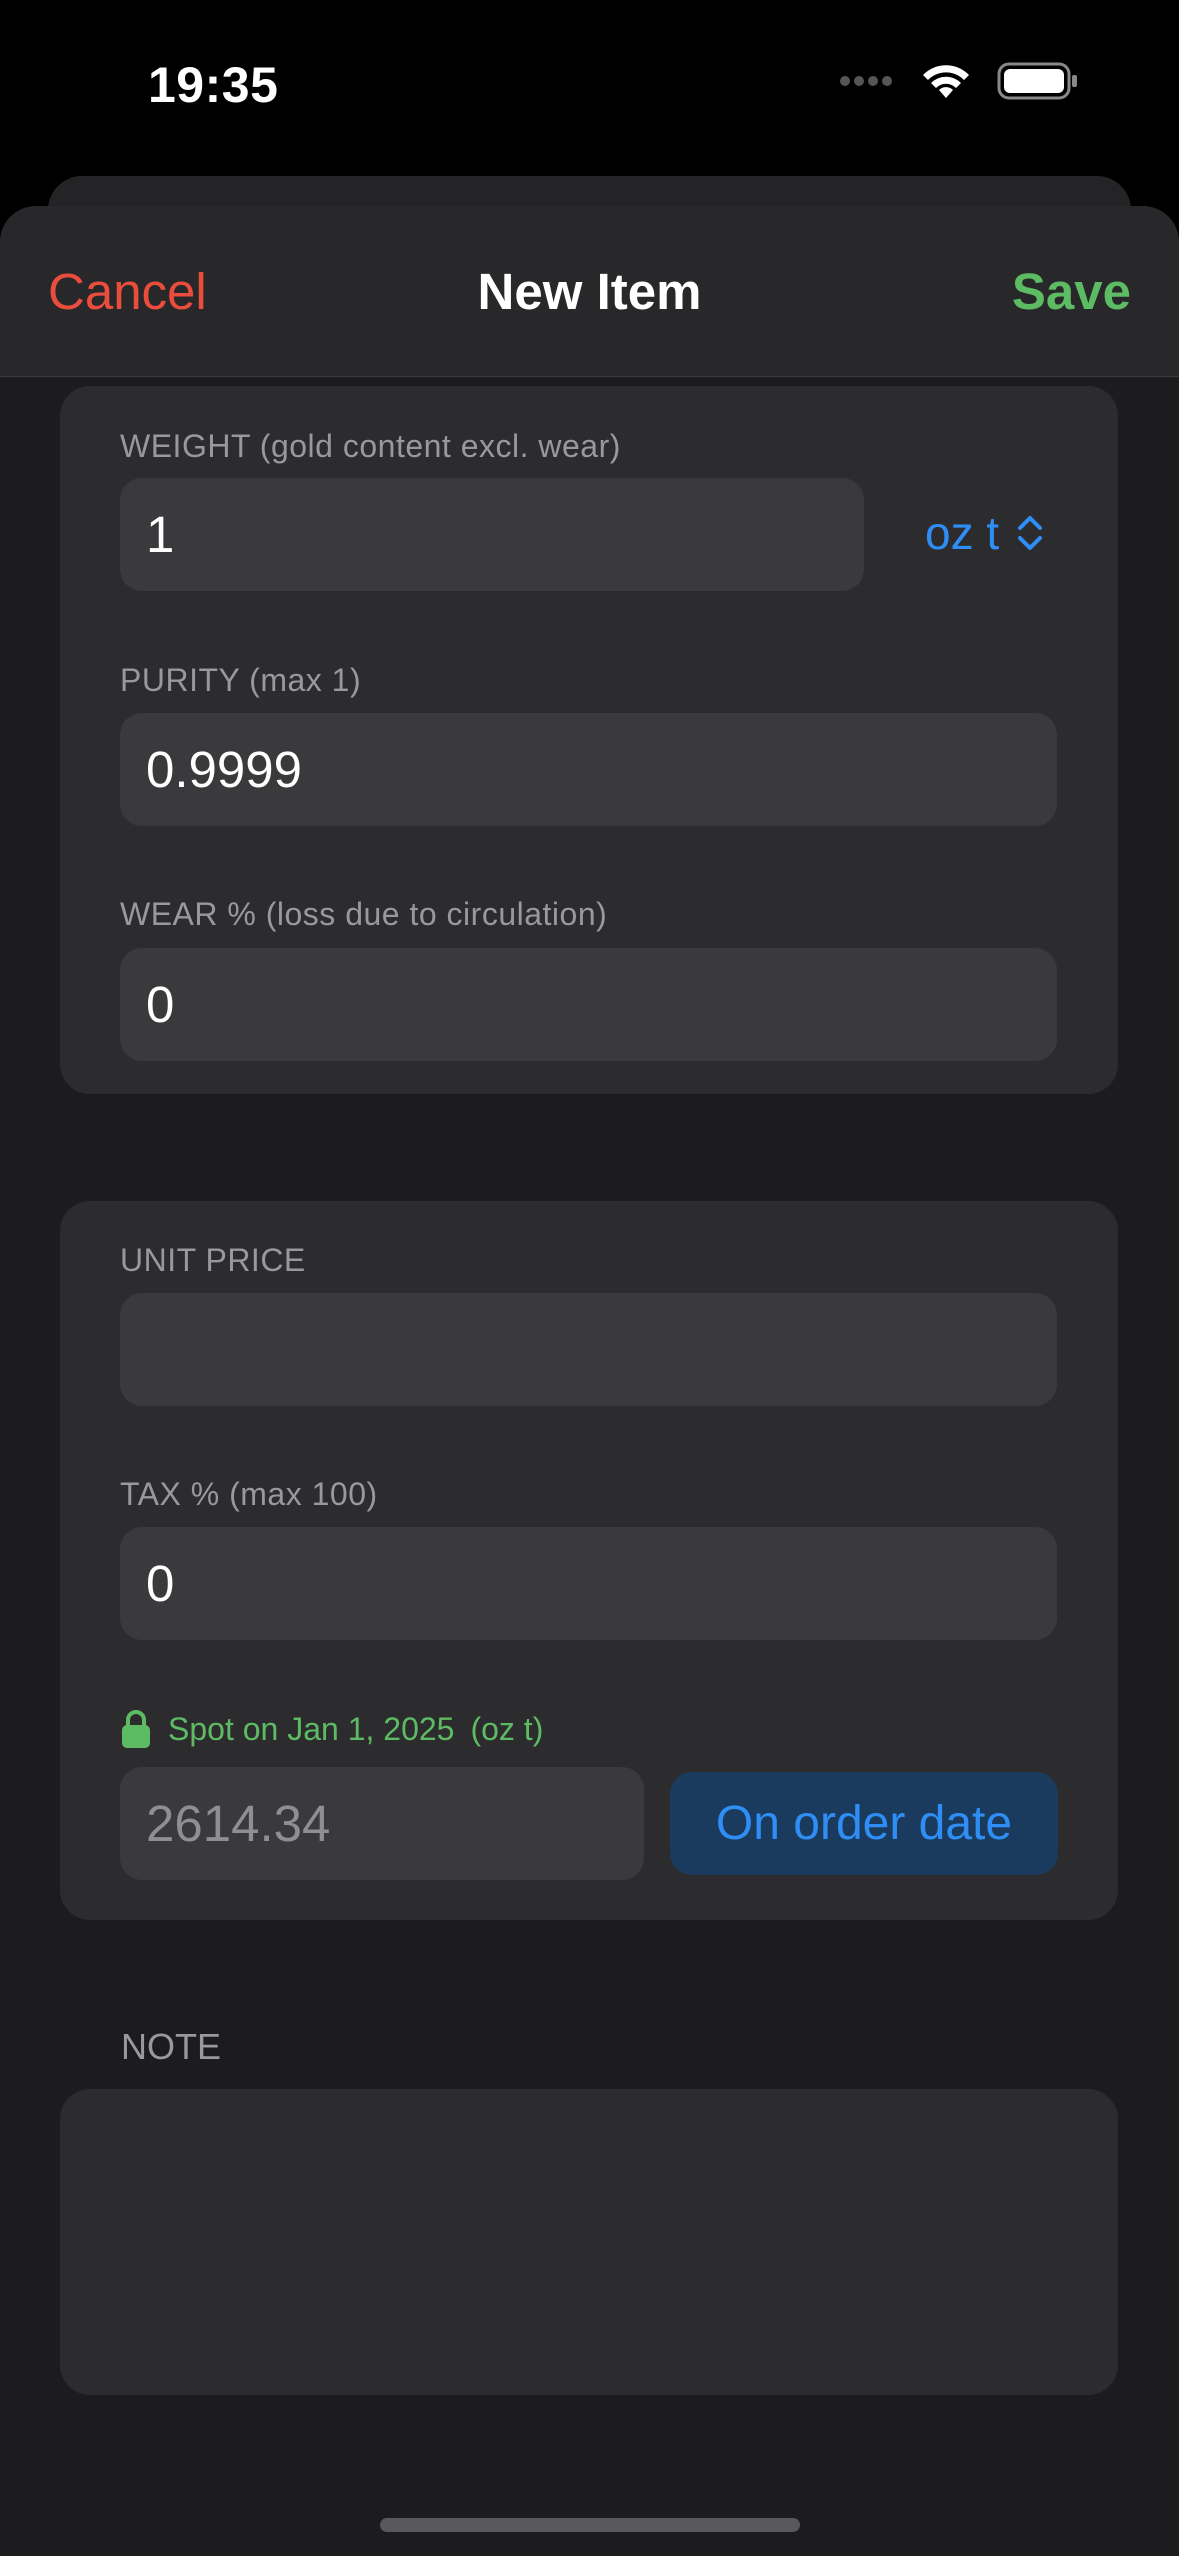 This screenshot has width=1179, height=2556. Describe the element at coordinates (1071, 291) in the screenshot. I see `save-button: Save` at that location.